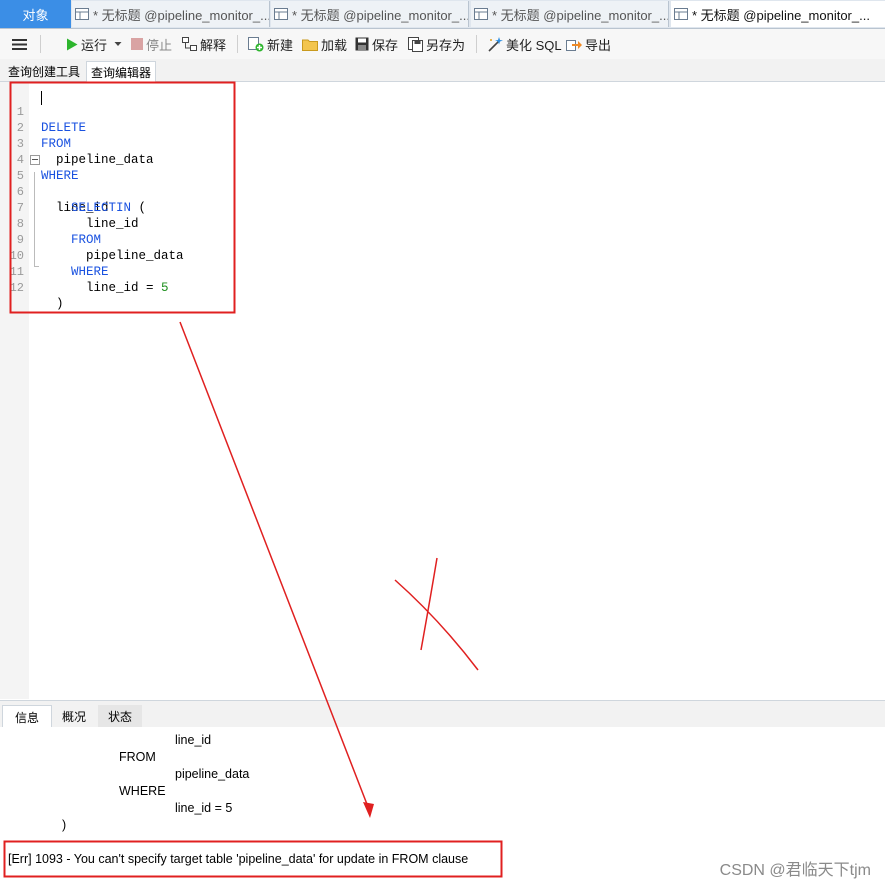 This screenshot has height=887, width=885. I want to click on message-line: WHERE, so click(142, 791).